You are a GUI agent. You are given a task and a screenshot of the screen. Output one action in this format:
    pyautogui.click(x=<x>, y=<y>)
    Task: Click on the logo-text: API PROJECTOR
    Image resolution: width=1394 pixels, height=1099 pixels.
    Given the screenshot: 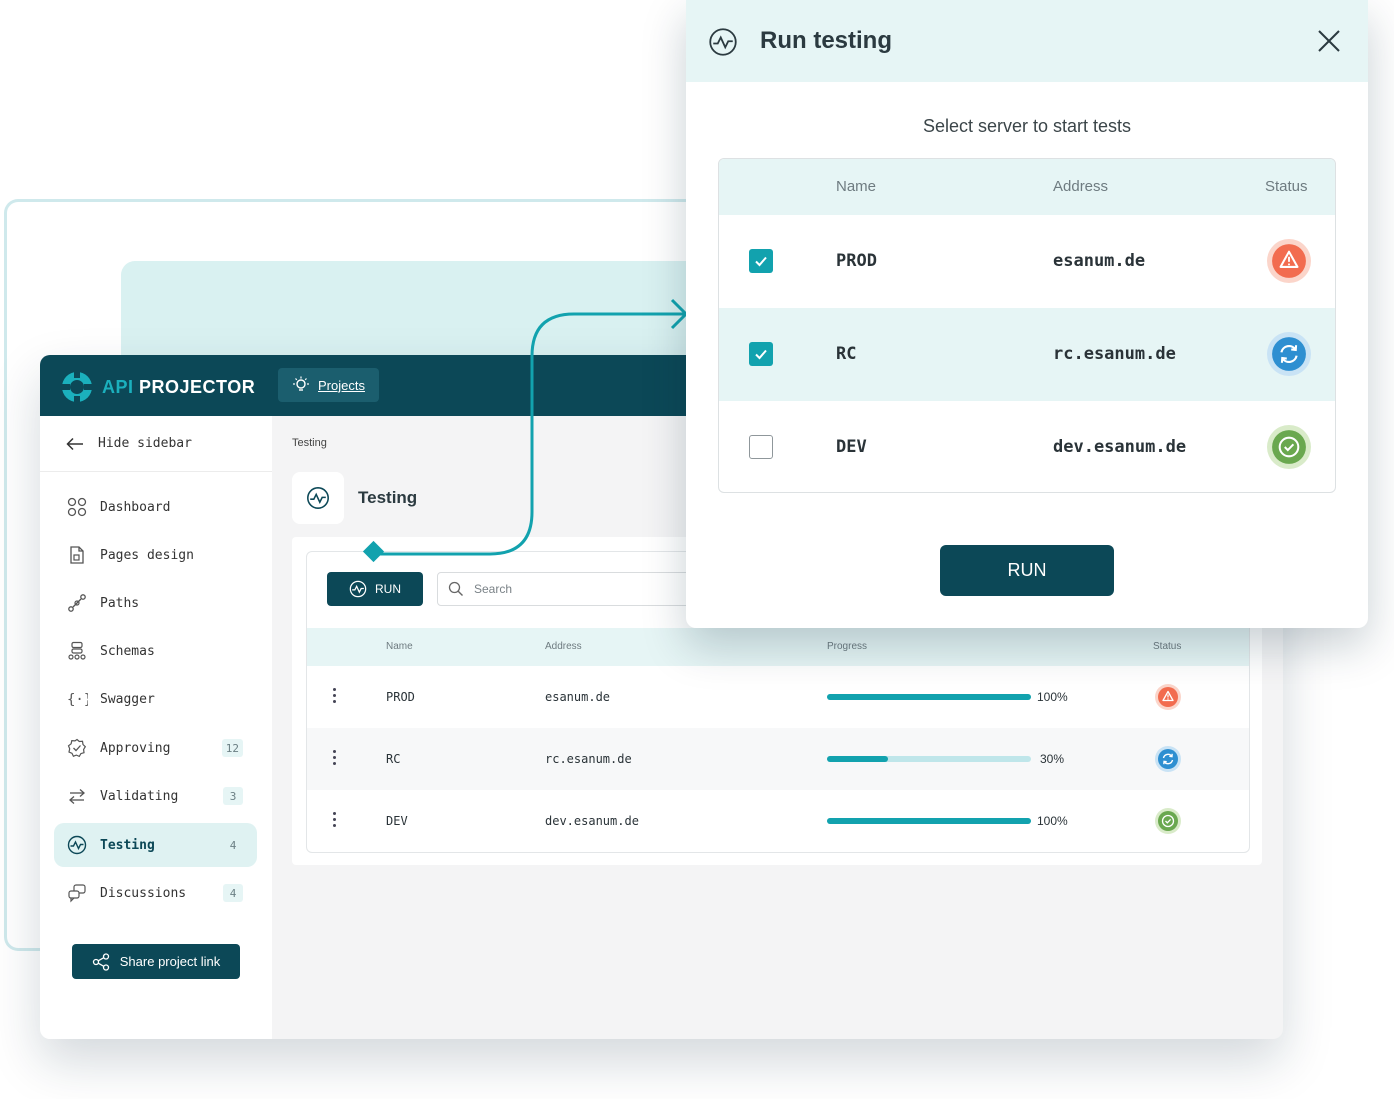 What is the action you would take?
    pyautogui.click(x=179, y=386)
    